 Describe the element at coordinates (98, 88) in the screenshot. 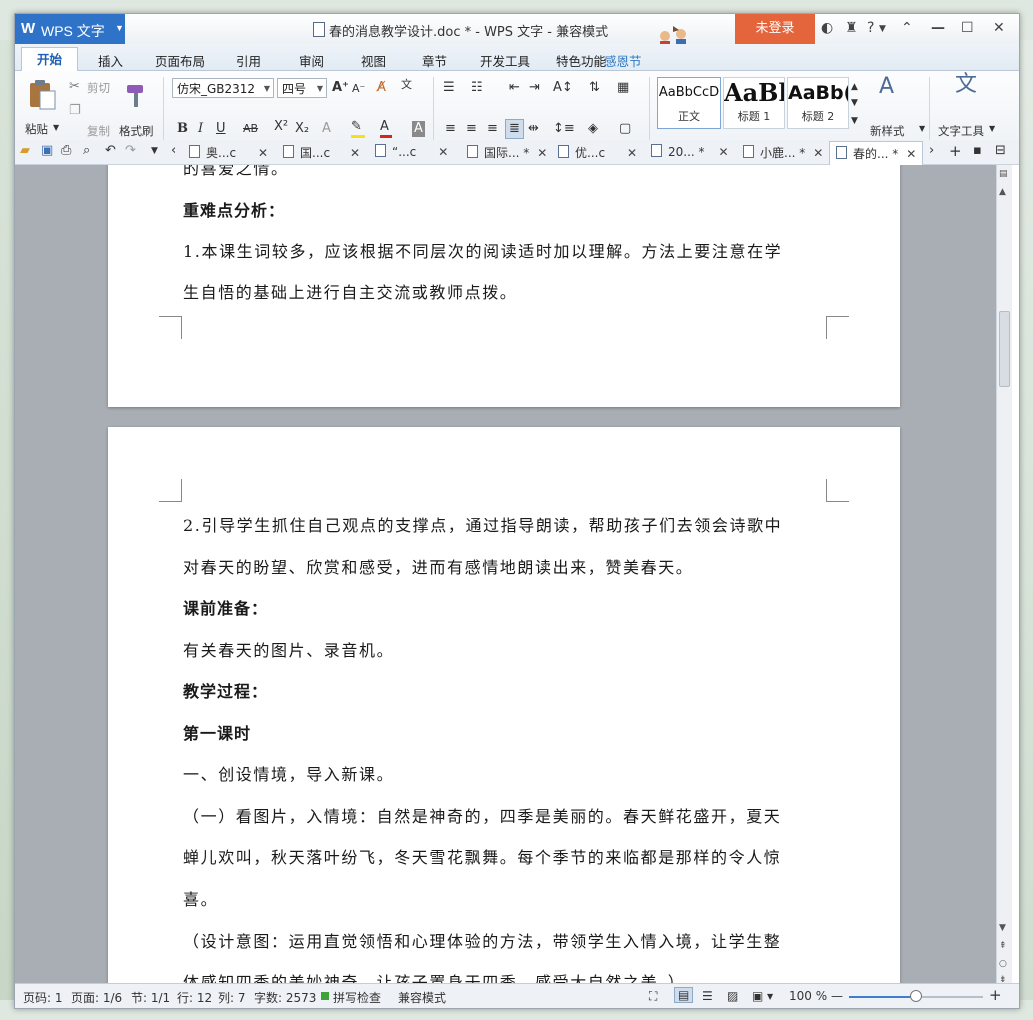

I see `cut-button: 剪切` at that location.